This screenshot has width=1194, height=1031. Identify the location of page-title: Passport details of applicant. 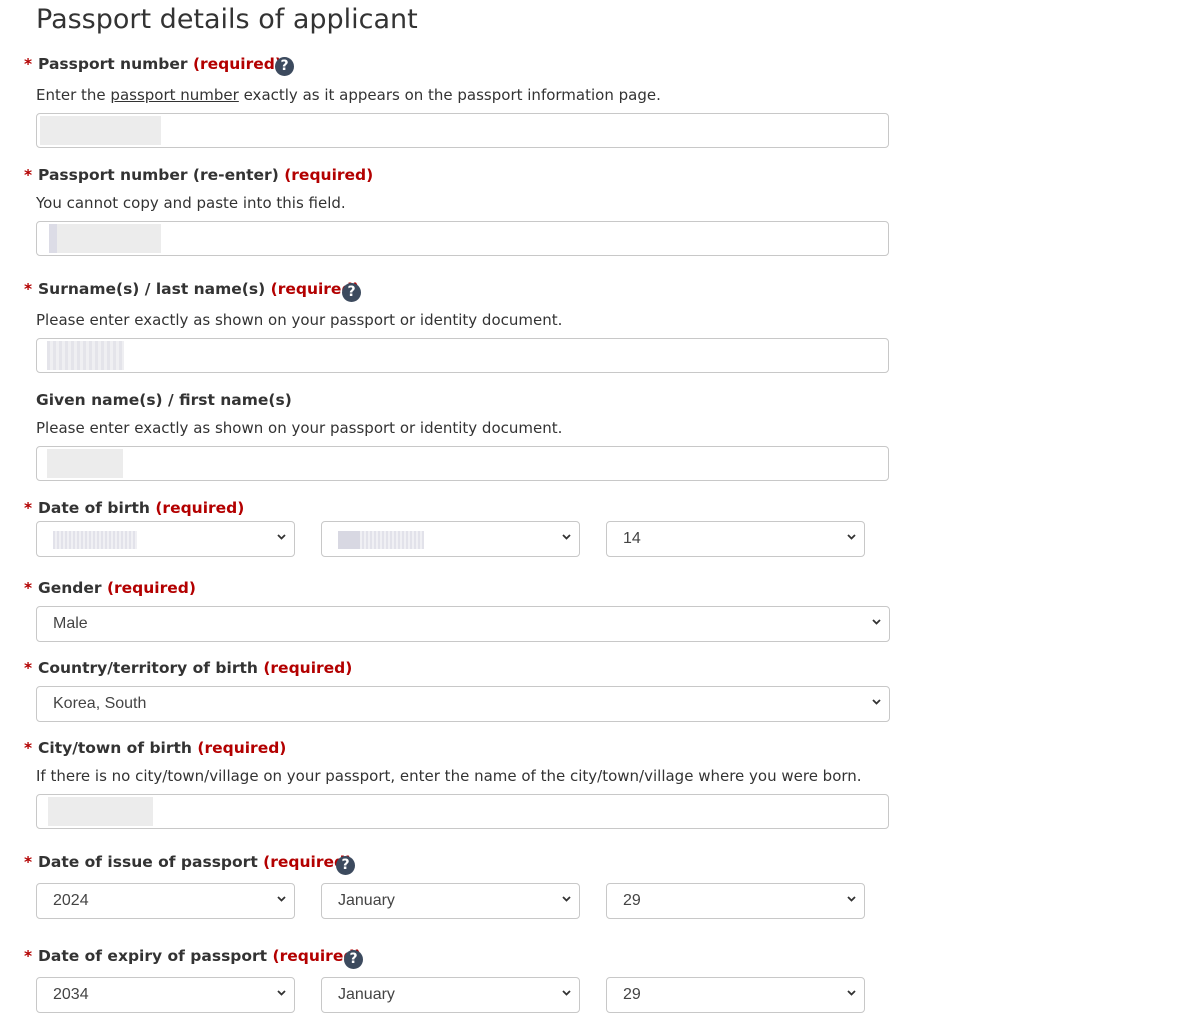
(227, 19).